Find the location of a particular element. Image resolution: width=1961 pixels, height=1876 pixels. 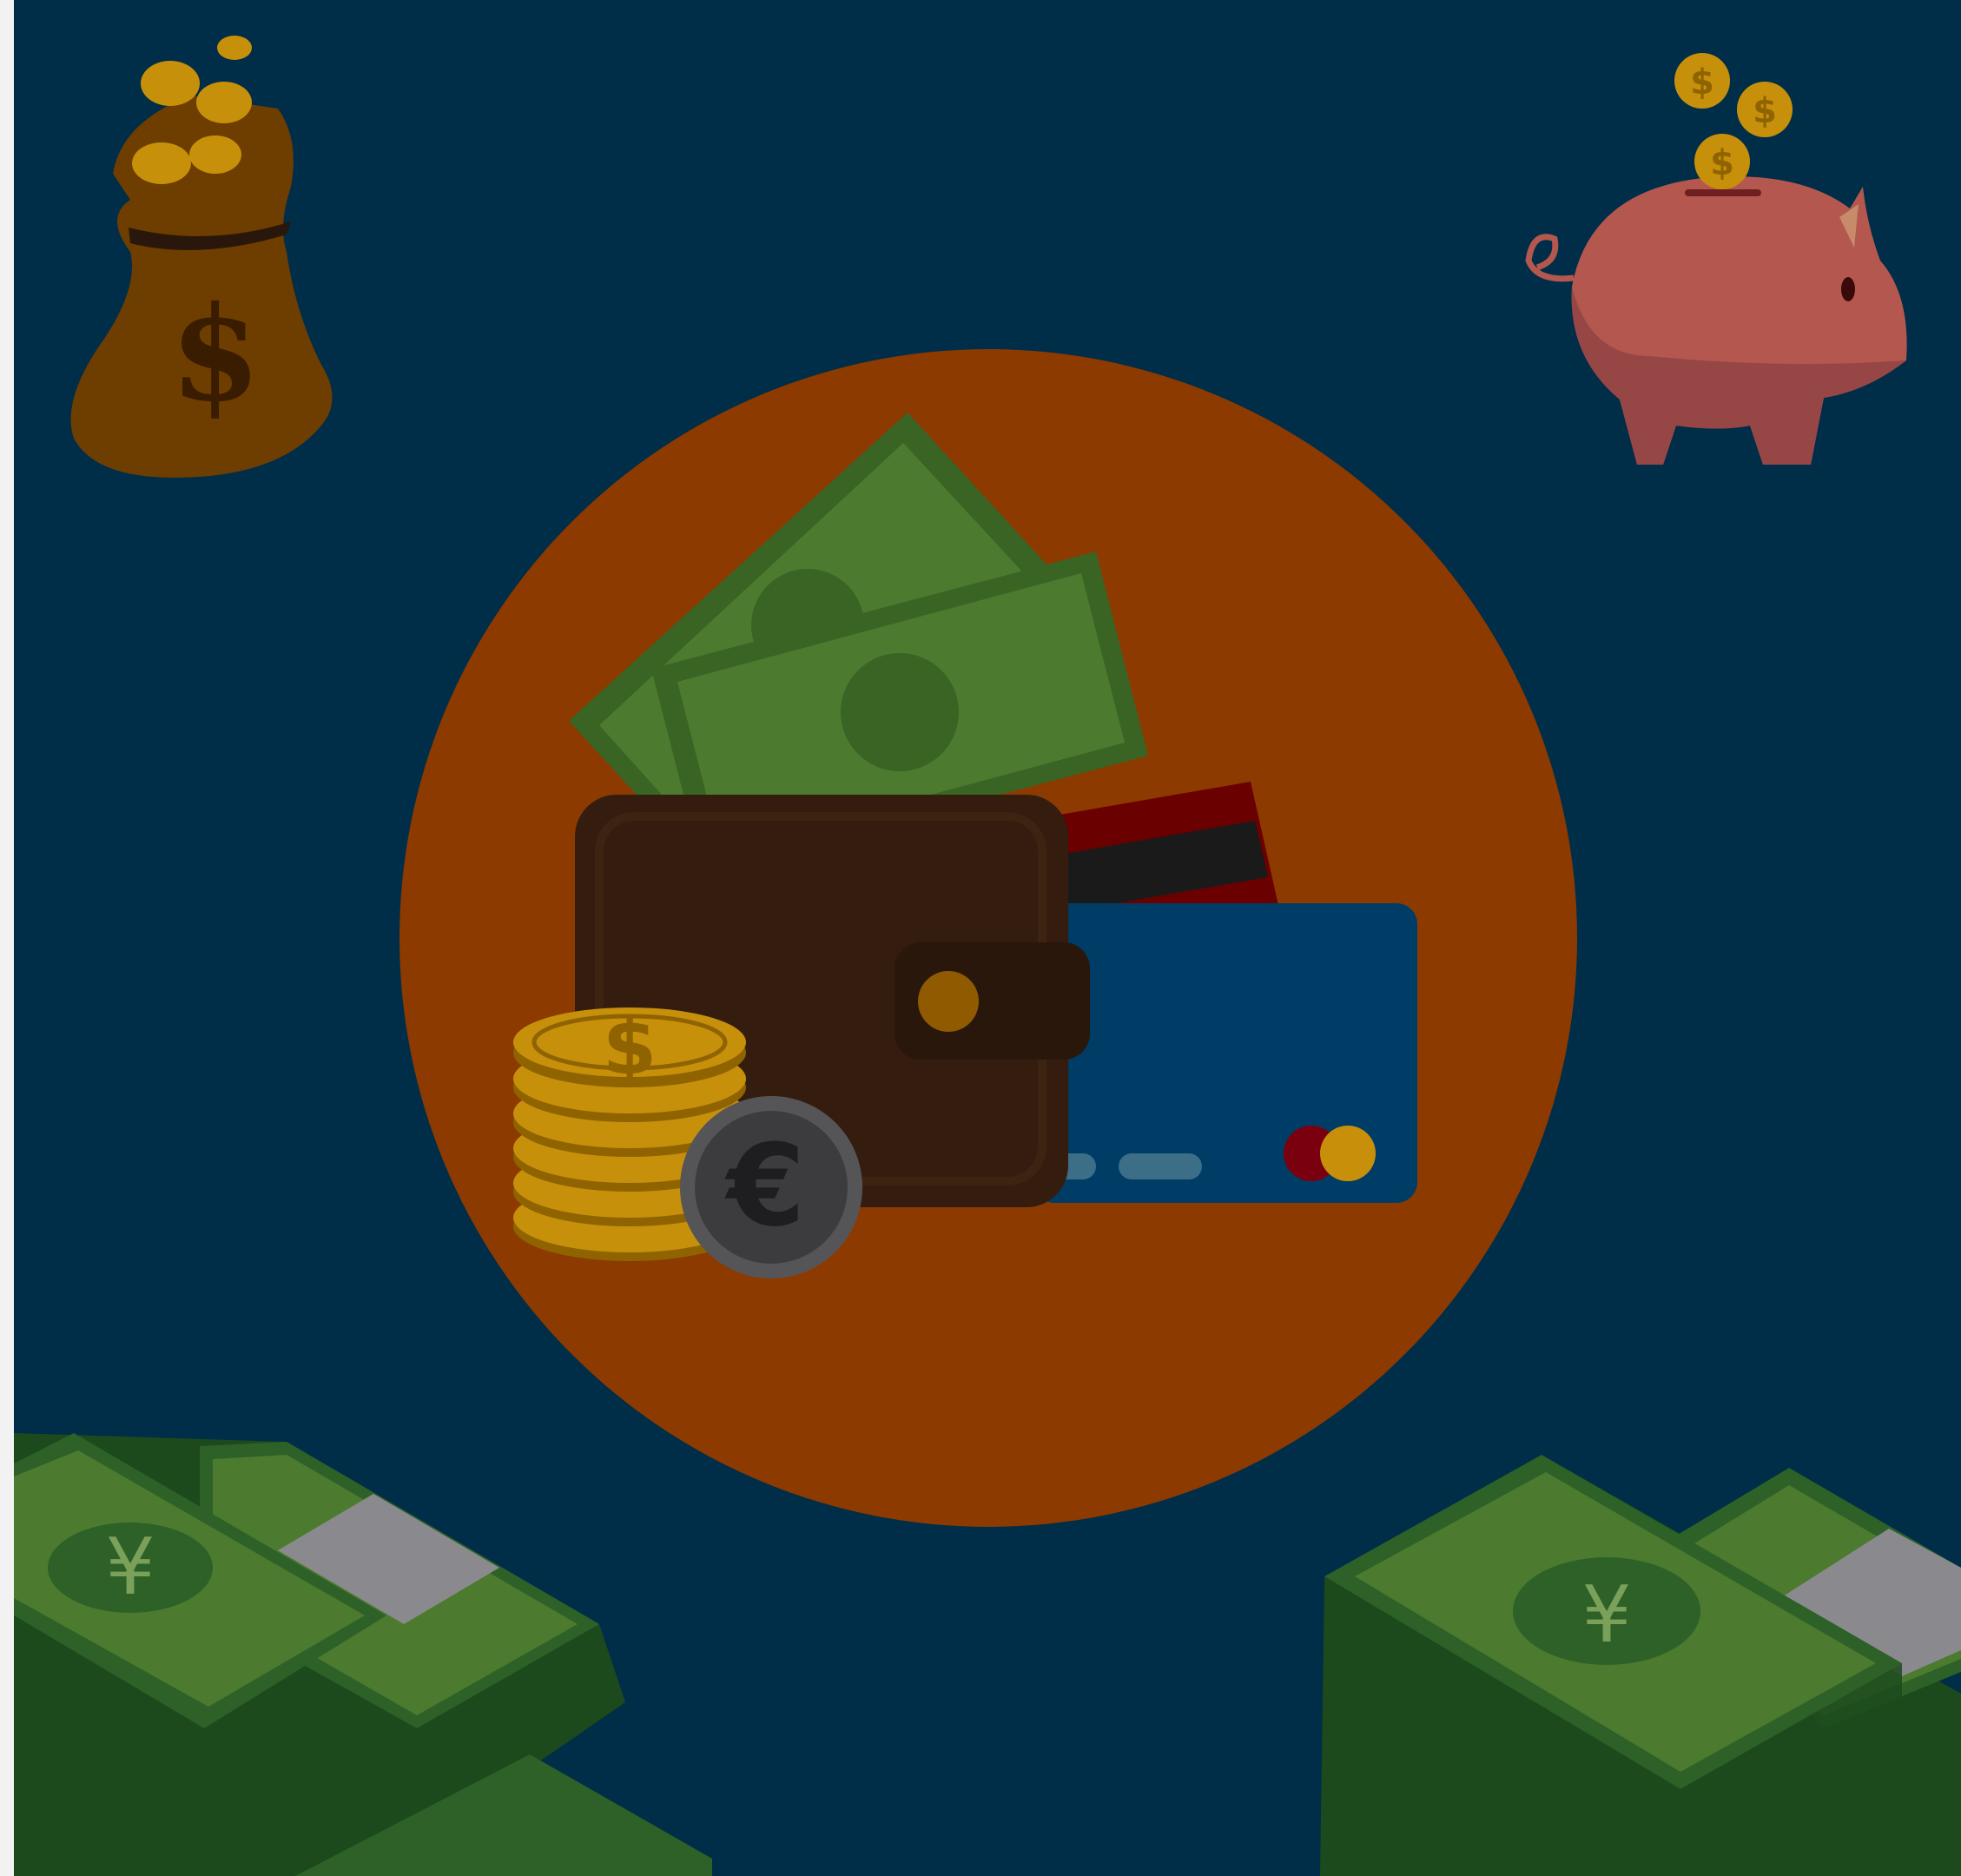

card-number-group is located at coordinates (1161, 1166).